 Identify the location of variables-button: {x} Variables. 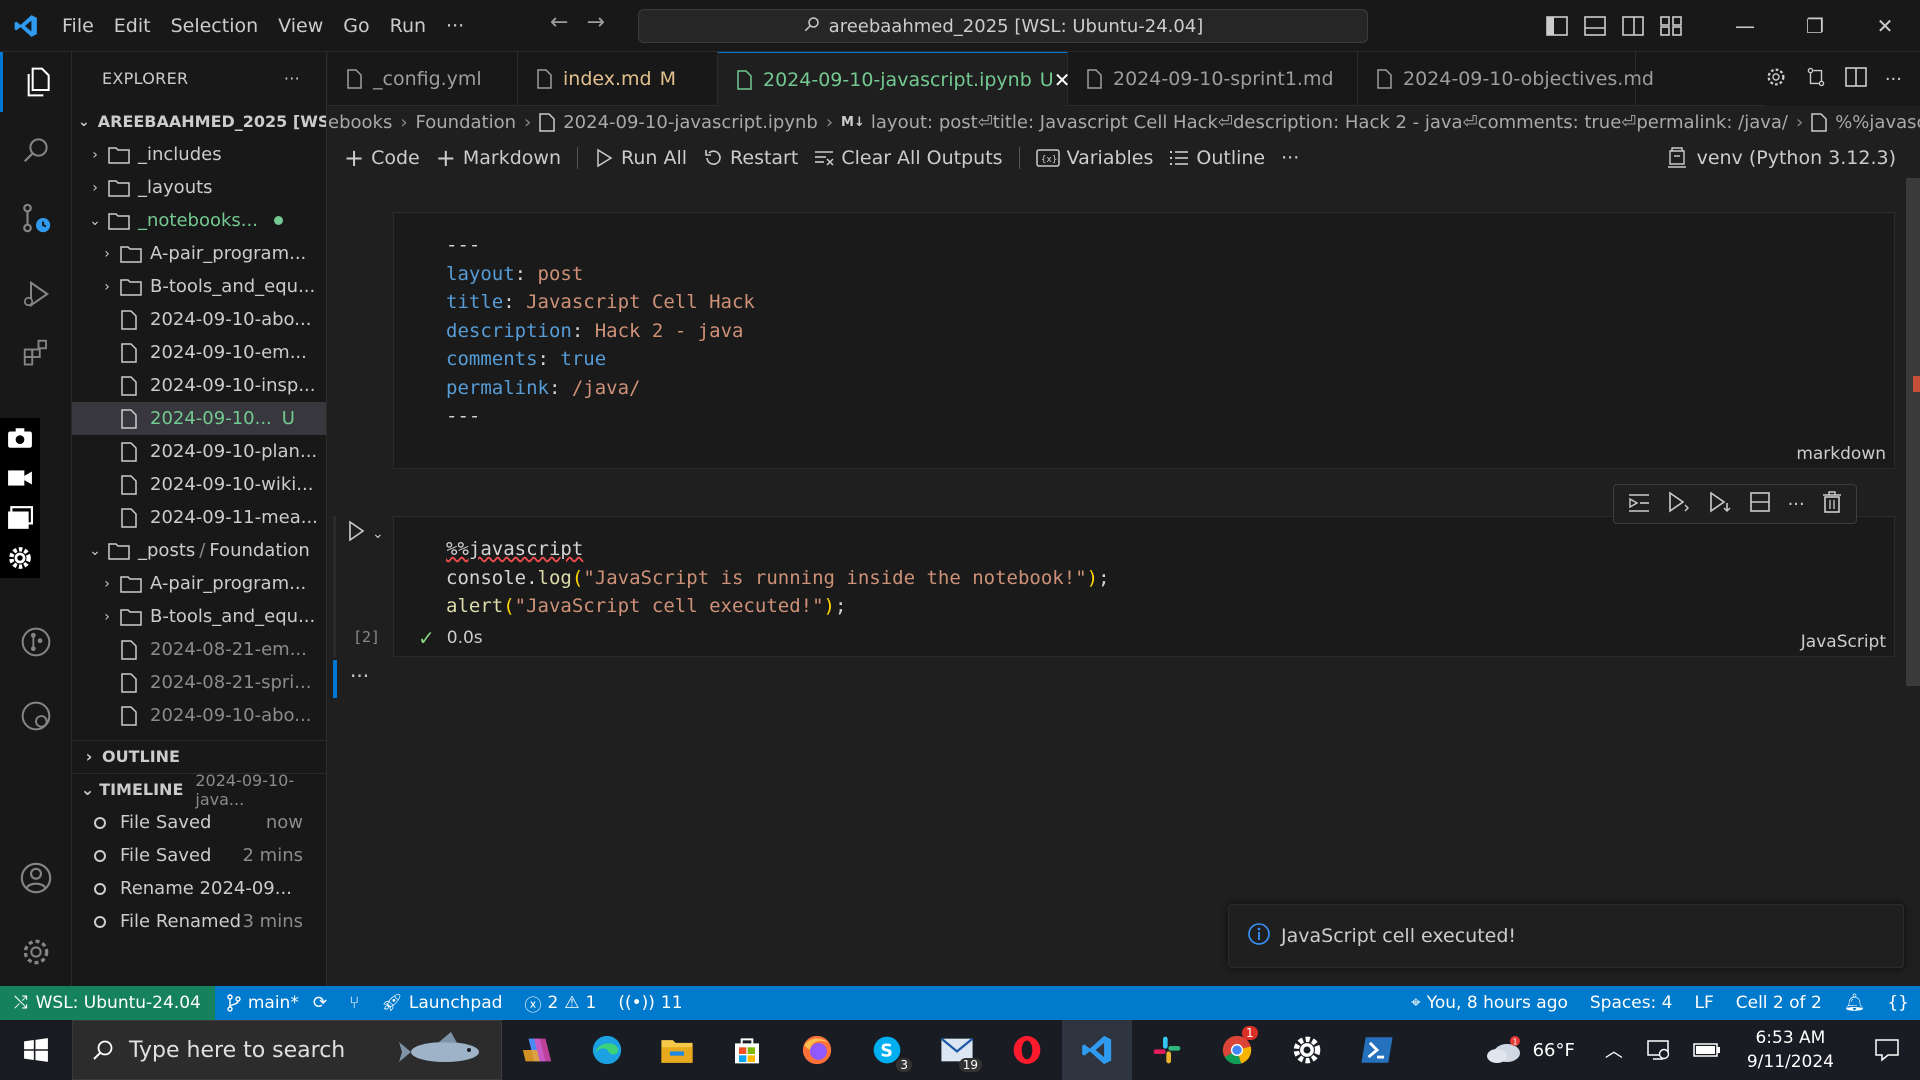
(1094, 158).